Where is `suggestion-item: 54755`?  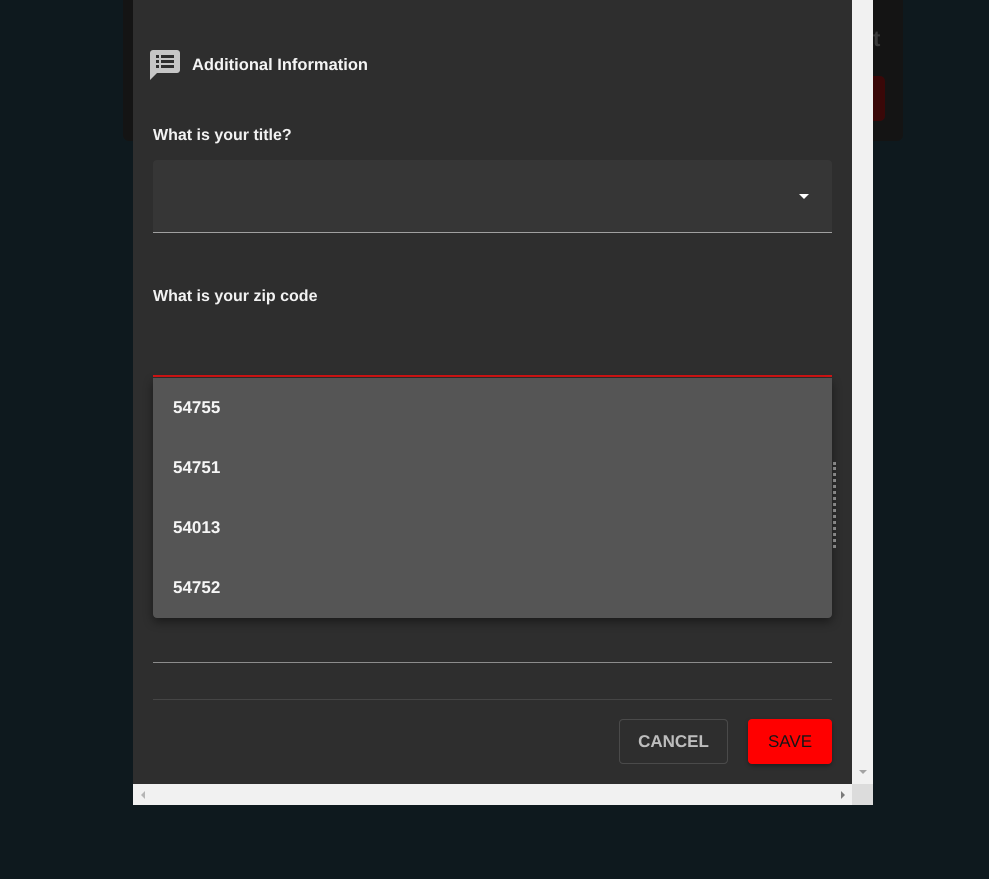 suggestion-item: 54755 is located at coordinates (492, 408).